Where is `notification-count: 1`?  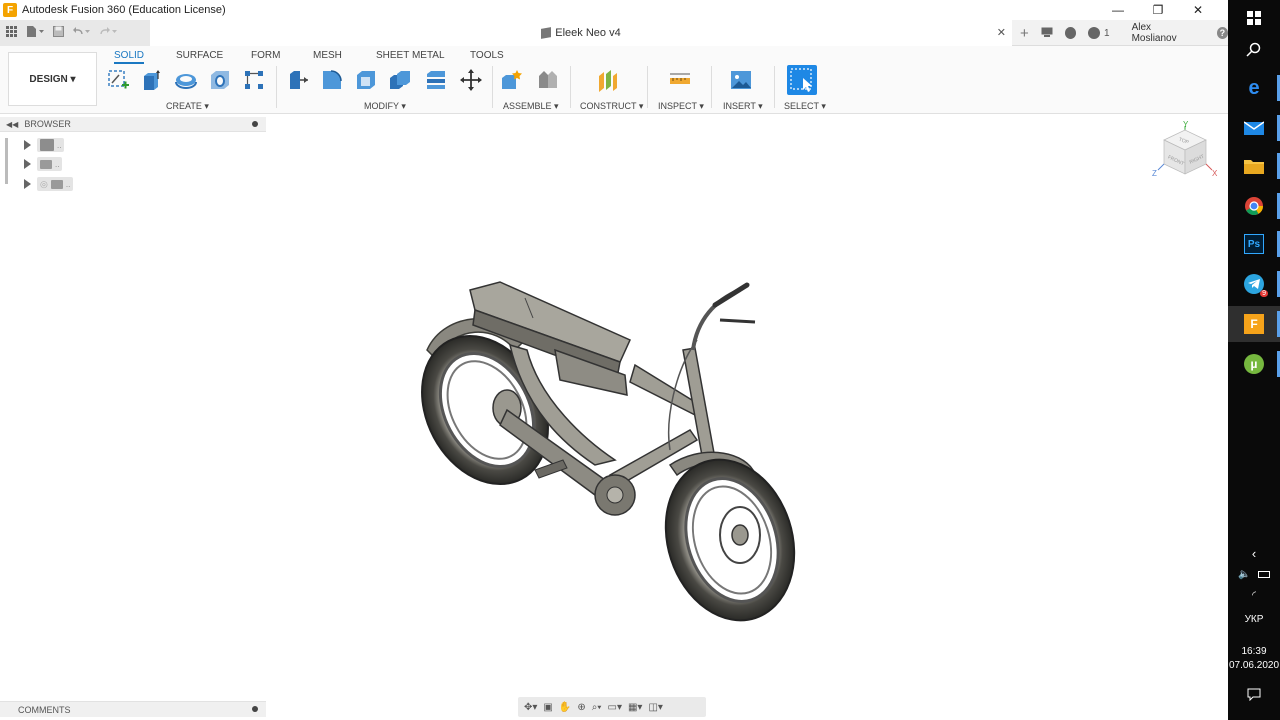 notification-count: 1 is located at coordinates (1107, 33).